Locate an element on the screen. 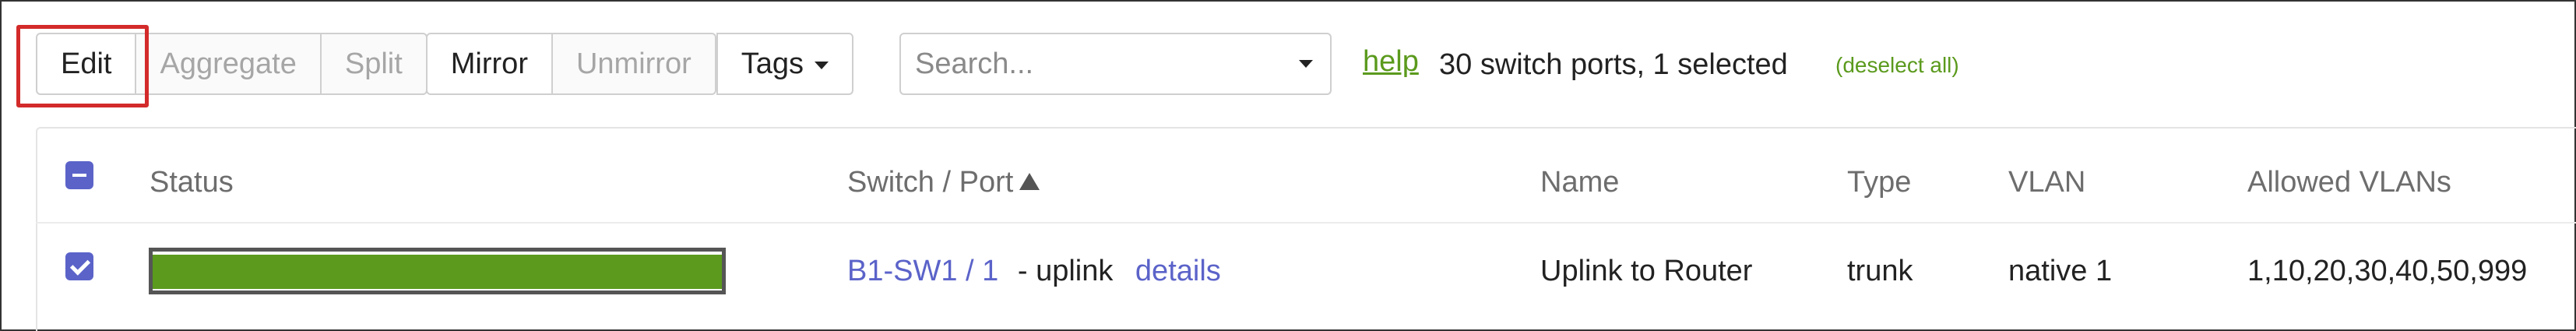 The width and height of the screenshot is (2576, 331). header-status: Status is located at coordinates (192, 183).